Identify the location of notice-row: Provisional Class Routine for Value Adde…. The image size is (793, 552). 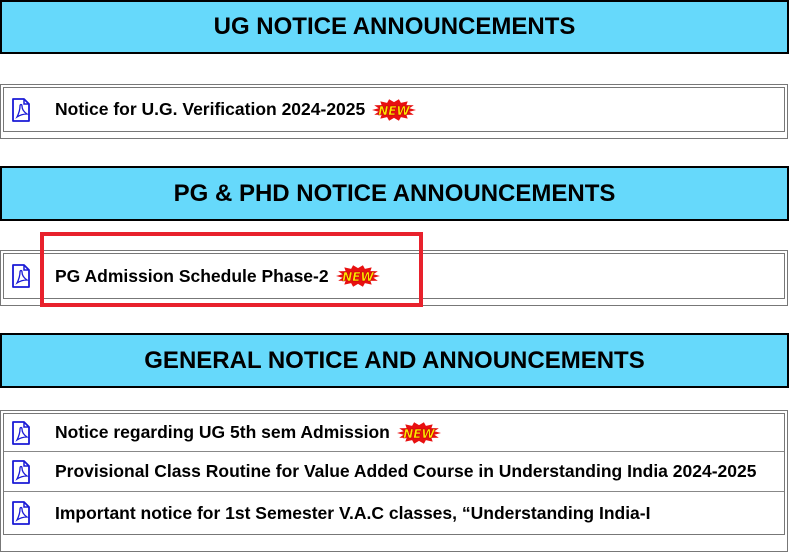
(394, 472).